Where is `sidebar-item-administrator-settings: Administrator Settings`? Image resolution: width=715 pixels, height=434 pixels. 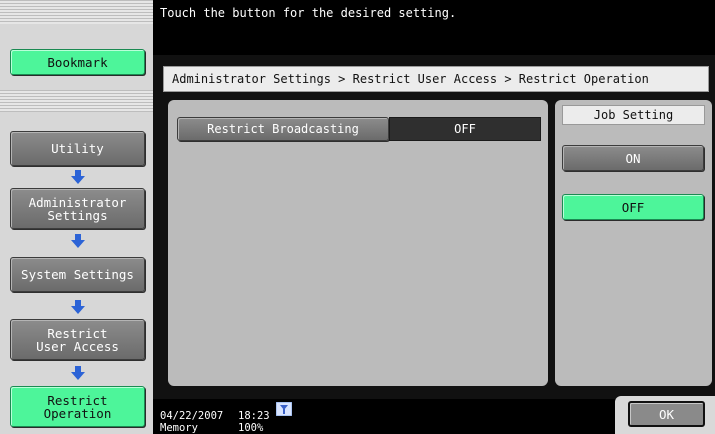
sidebar-item-administrator-settings: Administrator Settings is located at coordinates (77, 208).